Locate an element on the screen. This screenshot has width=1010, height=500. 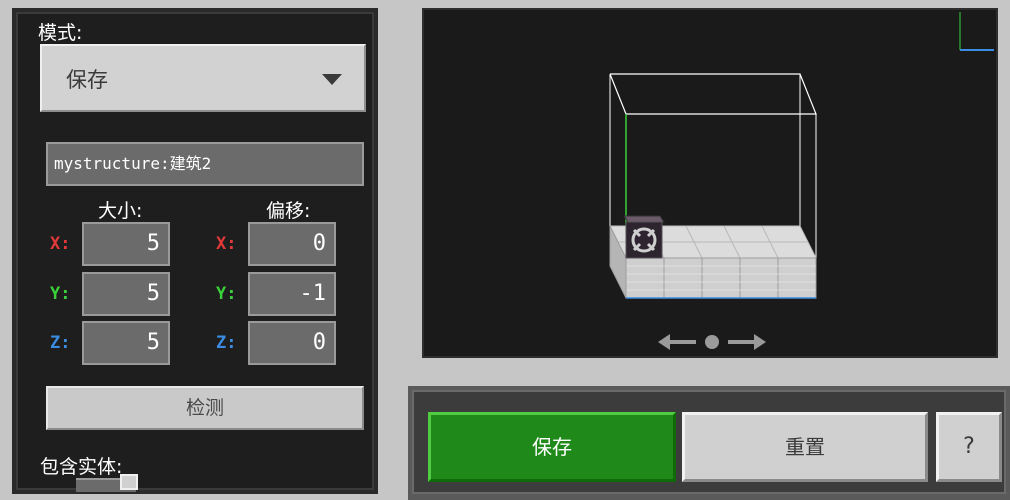
size-z-label: Z: is located at coordinates (60, 343).